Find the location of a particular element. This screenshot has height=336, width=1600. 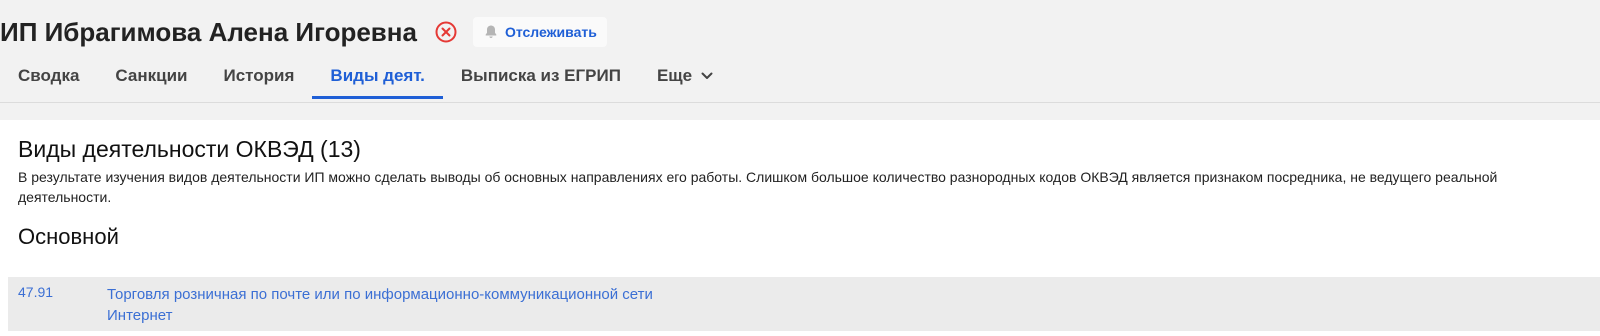

primary-activity-heading: Основной is located at coordinates (68, 236).